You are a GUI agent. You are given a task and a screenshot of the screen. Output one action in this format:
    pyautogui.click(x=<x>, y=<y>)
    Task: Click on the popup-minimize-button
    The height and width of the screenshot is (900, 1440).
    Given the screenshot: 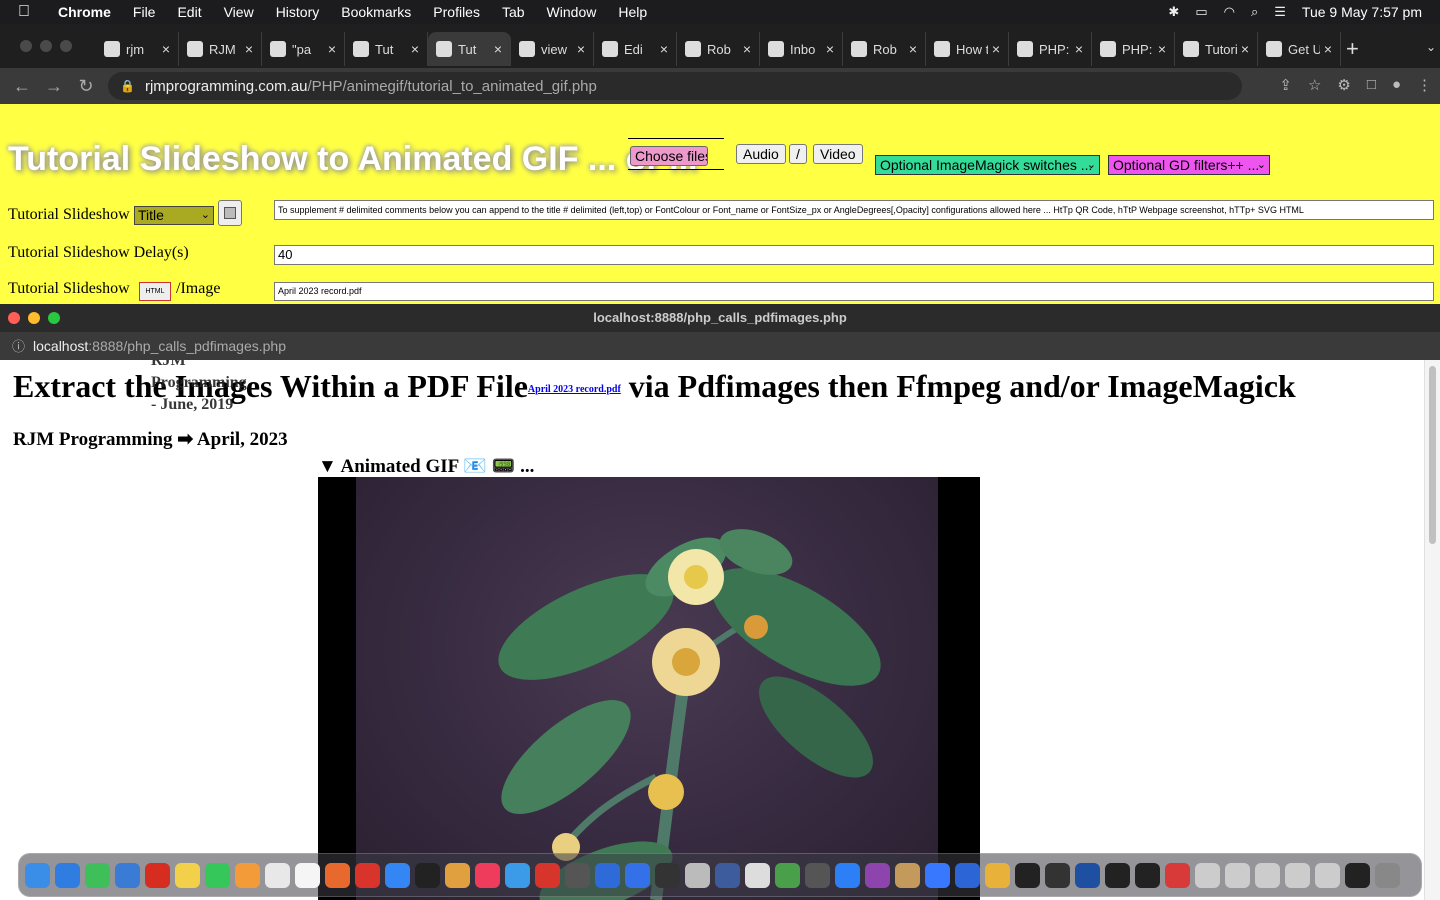 What is the action you would take?
    pyautogui.click(x=34, y=318)
    